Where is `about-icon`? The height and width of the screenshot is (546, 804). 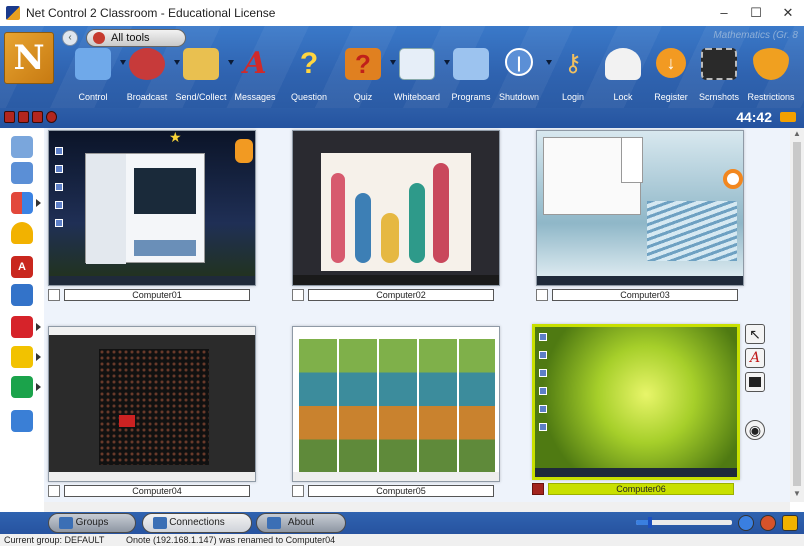 about-icon is located at coordinates (274, 523).